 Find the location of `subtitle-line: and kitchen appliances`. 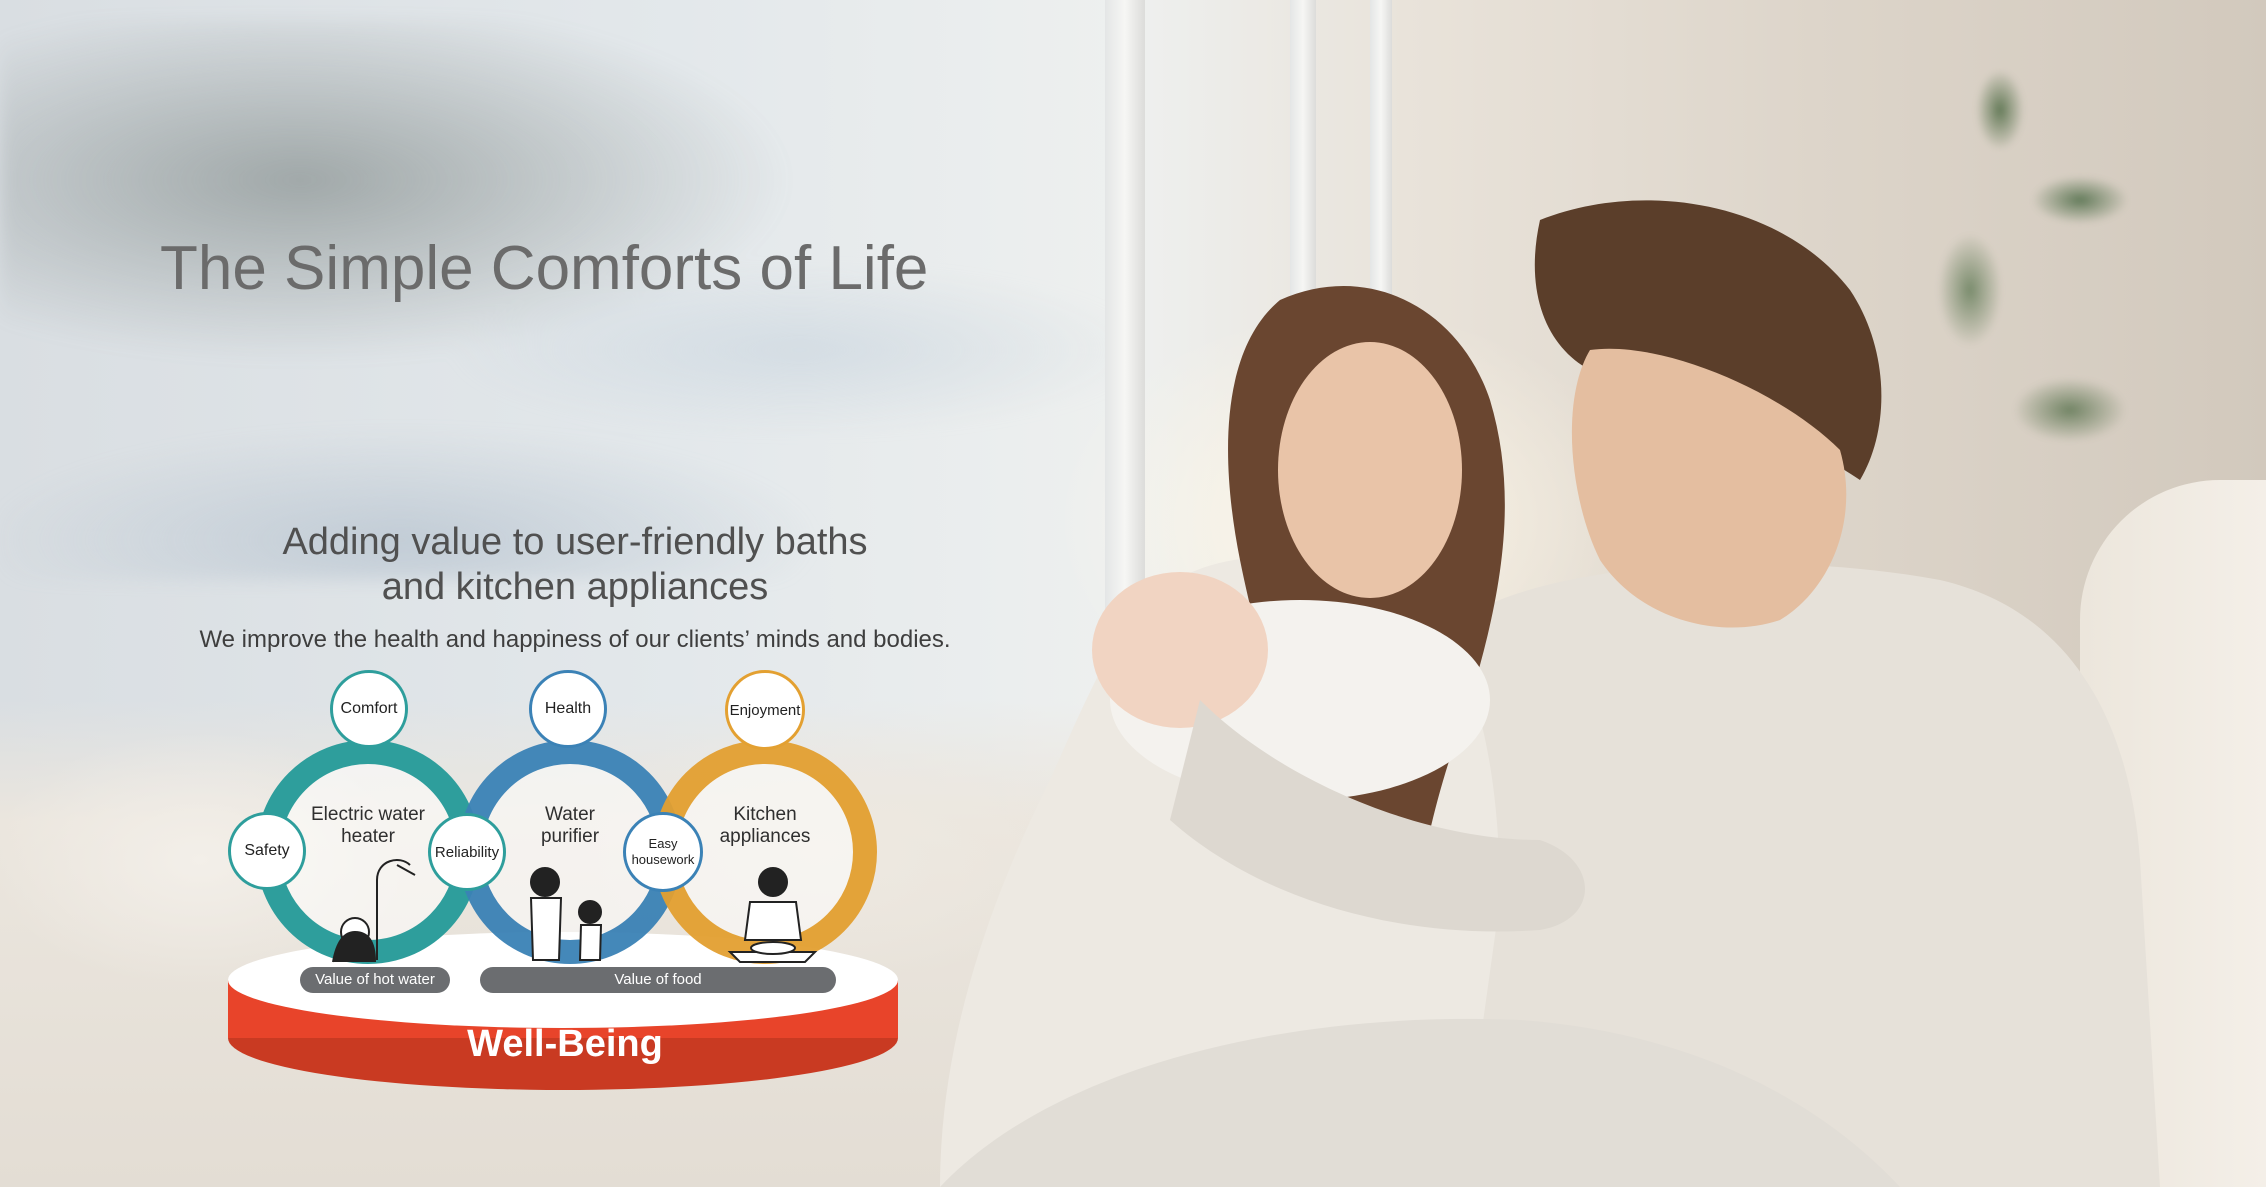

subtitle-line: and kitchen appliances is located at coordinates (575, 587).